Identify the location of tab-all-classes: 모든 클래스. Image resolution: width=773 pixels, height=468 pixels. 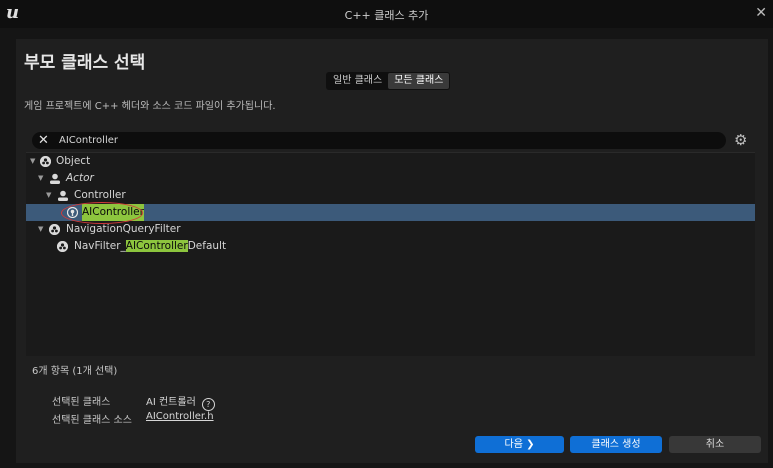
(419, 81).